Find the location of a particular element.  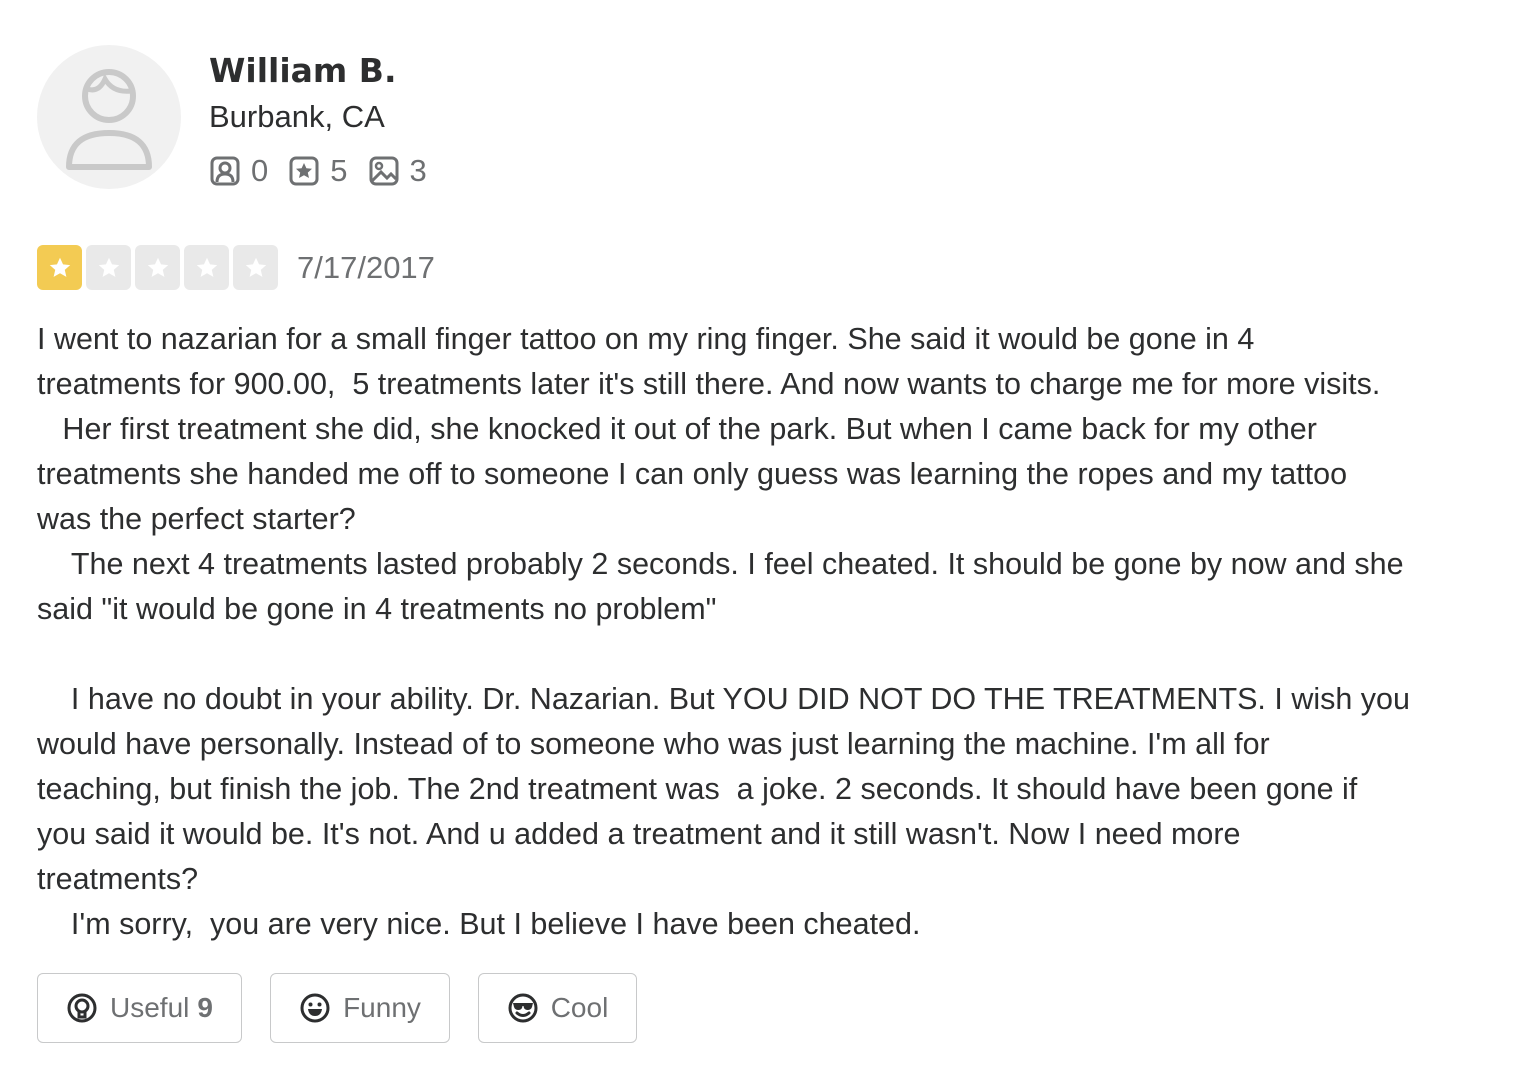

review-star-icon is located at coordinates (304, 171).